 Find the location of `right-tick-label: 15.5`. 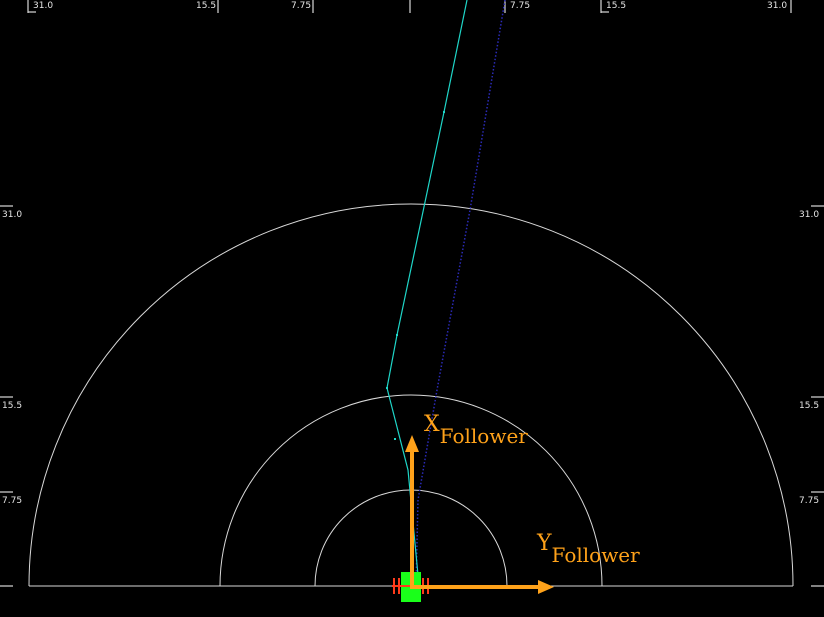

right-tick-label: 15.5 is located at coordinates (809, 406).